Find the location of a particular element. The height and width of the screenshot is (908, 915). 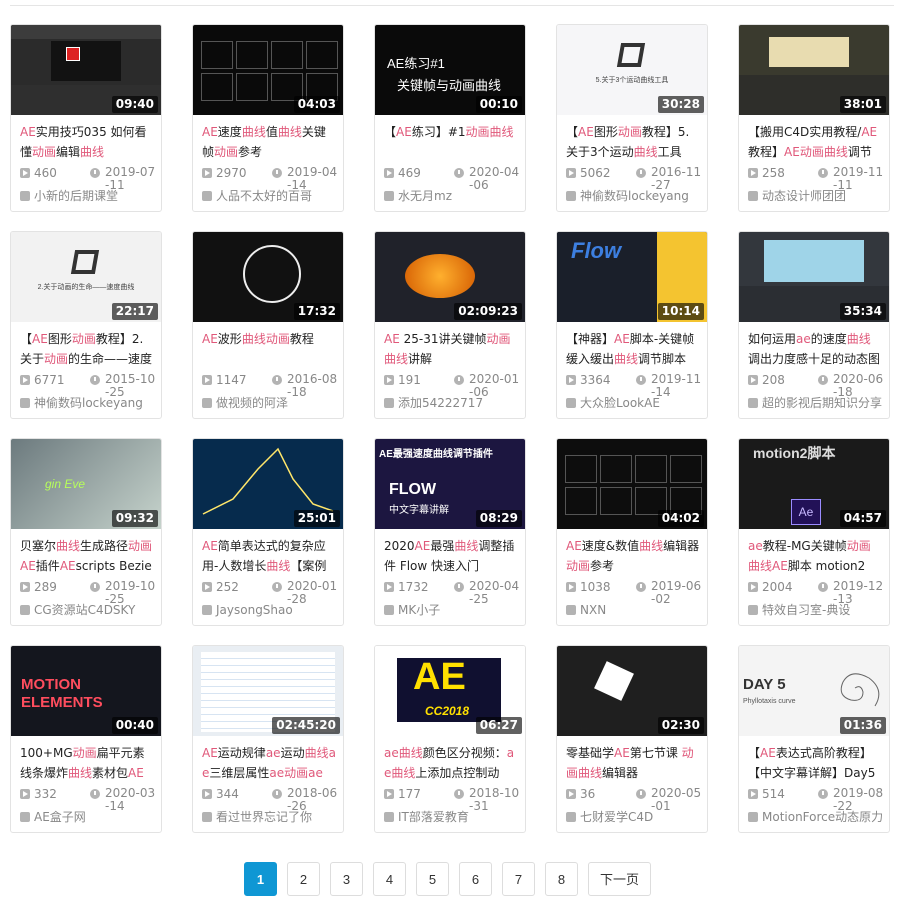

page-button-6: 6 is located at coordinates (475, 879).